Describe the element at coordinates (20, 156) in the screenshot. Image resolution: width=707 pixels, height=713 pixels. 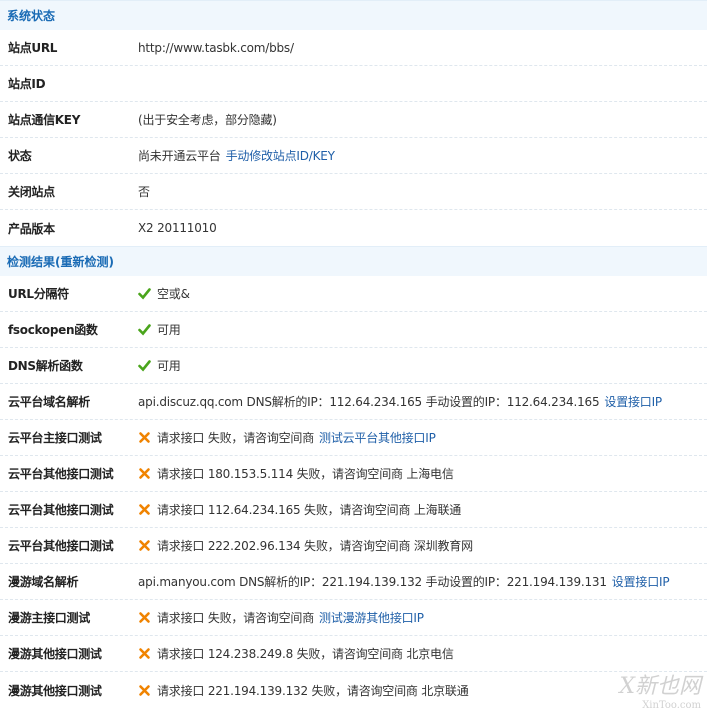
I see `row-label: 状态` at that location.